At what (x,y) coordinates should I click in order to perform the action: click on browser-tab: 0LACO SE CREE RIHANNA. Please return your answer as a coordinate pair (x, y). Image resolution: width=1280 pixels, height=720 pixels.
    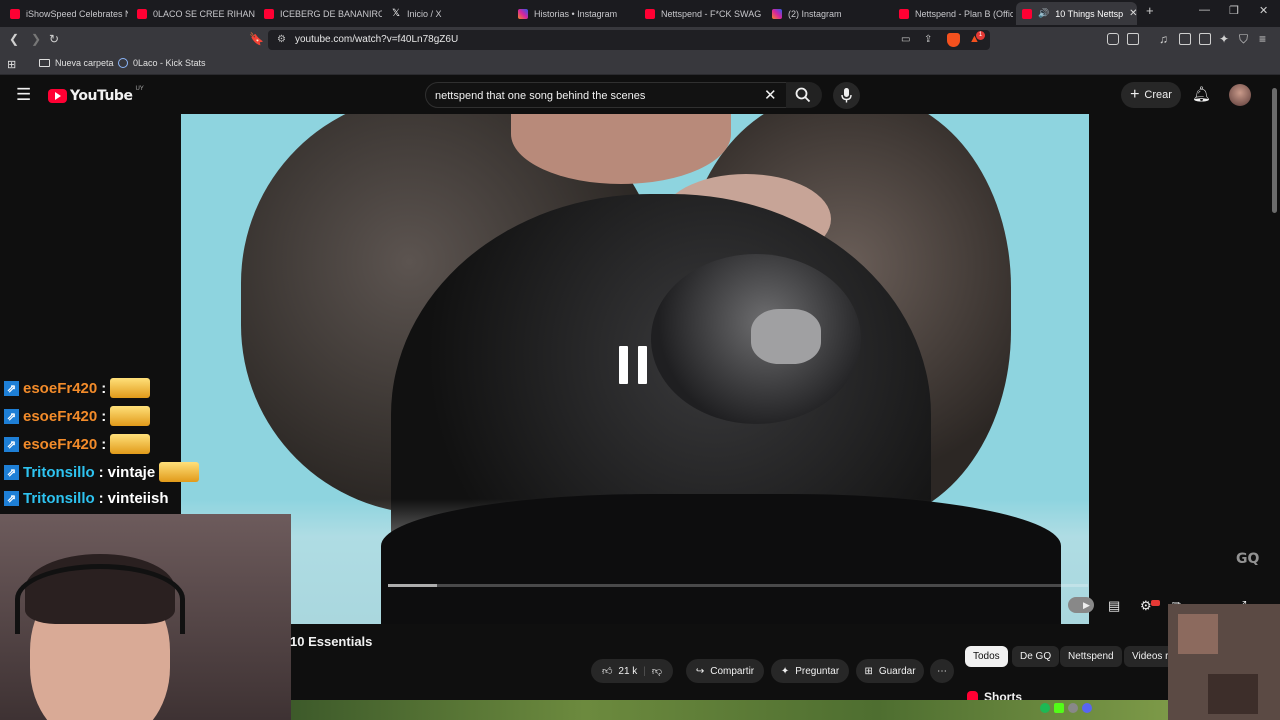
    Looking at the image, I should click on (193, 13).